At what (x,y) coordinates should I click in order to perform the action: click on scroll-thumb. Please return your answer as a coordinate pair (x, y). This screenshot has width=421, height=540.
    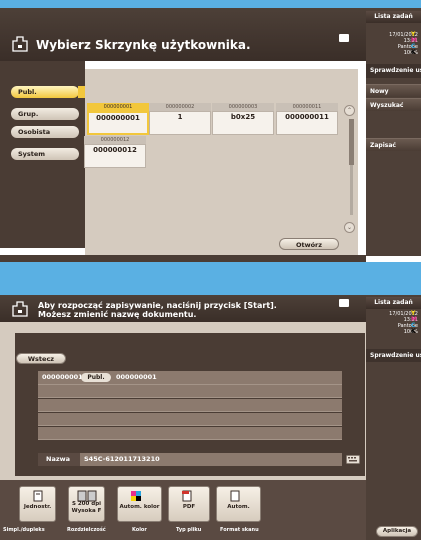
    Looking at the image, I should click on (351, 142).